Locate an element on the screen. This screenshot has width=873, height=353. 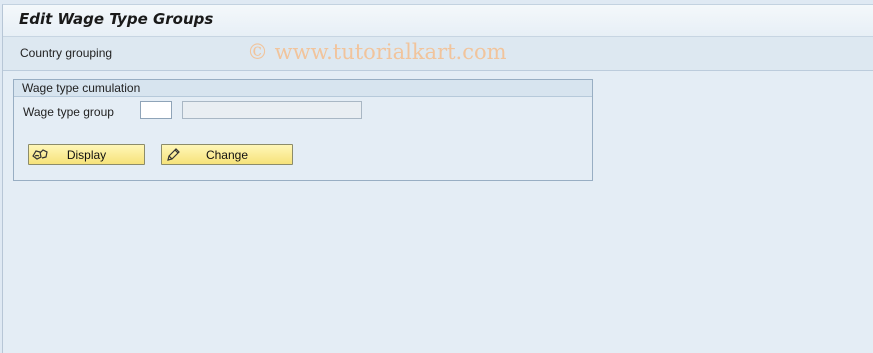
change-button: Change is located at coordinates (227, 154).